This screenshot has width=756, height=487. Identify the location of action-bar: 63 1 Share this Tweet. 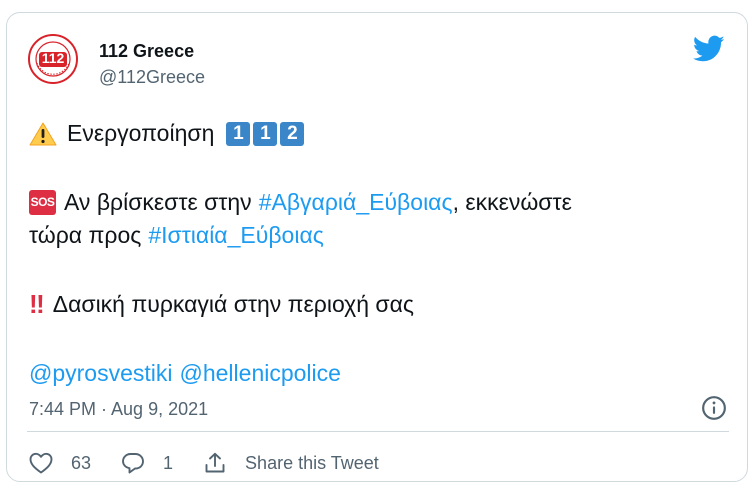
(219, 463).